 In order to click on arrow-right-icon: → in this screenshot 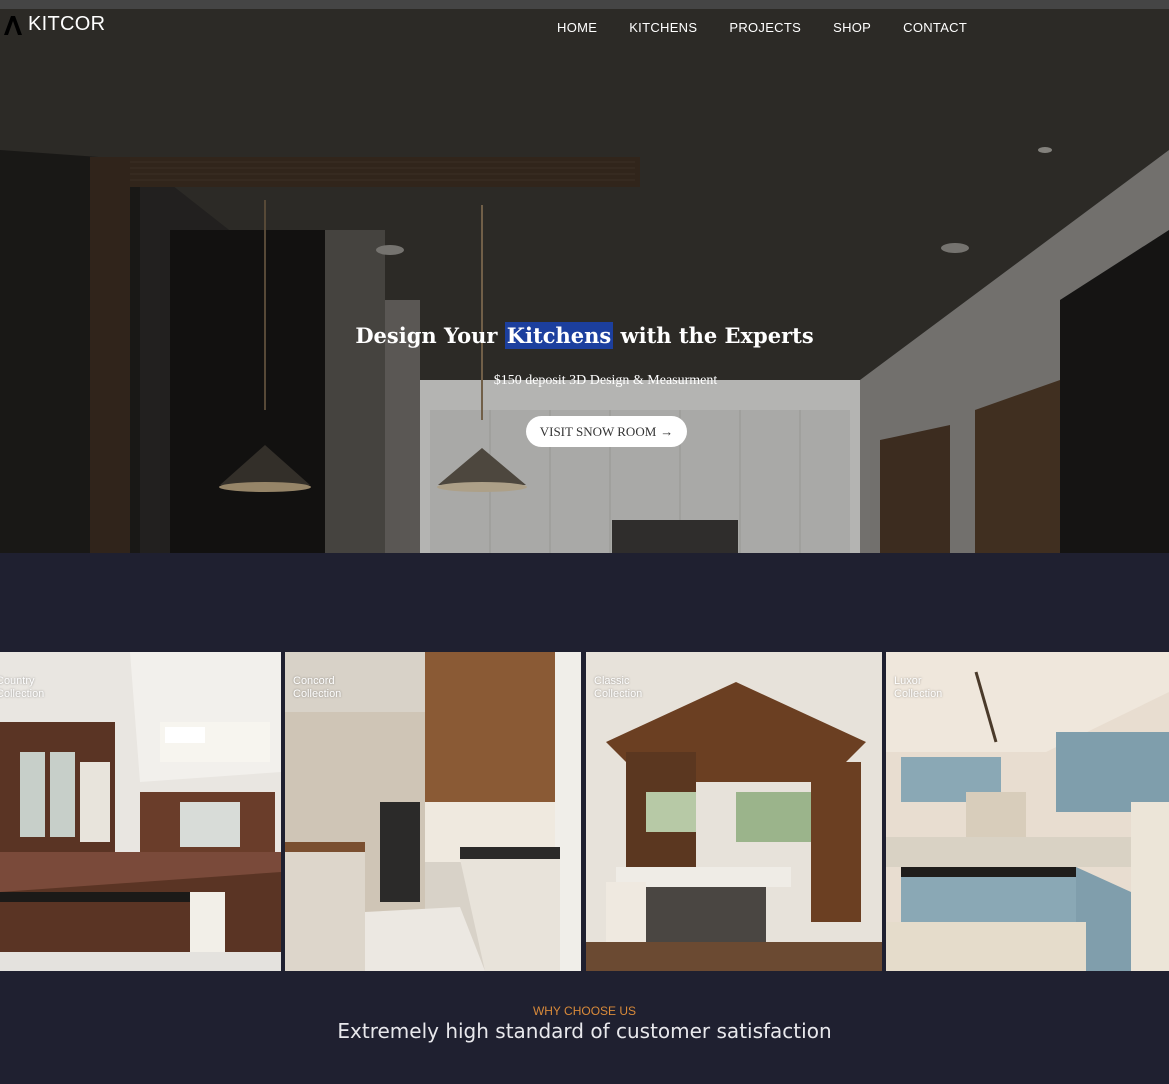, I will do `click(667, 431)`.